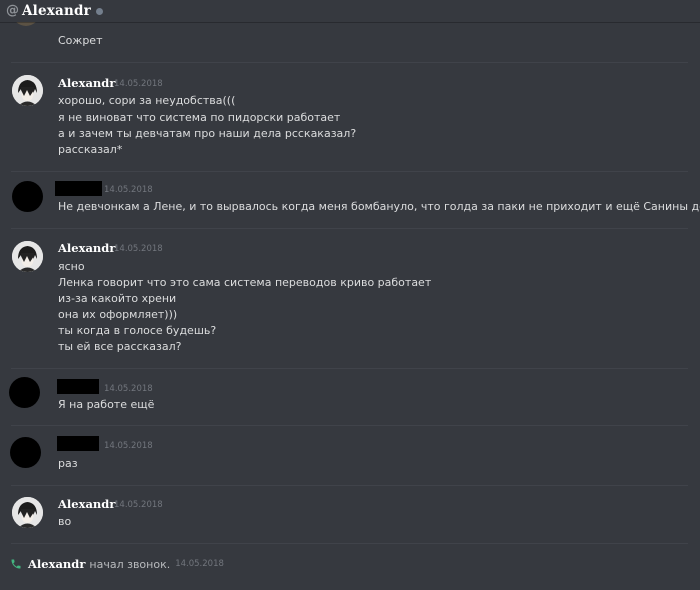  I want to click on message-line: Сожрет, so click(80, 40).